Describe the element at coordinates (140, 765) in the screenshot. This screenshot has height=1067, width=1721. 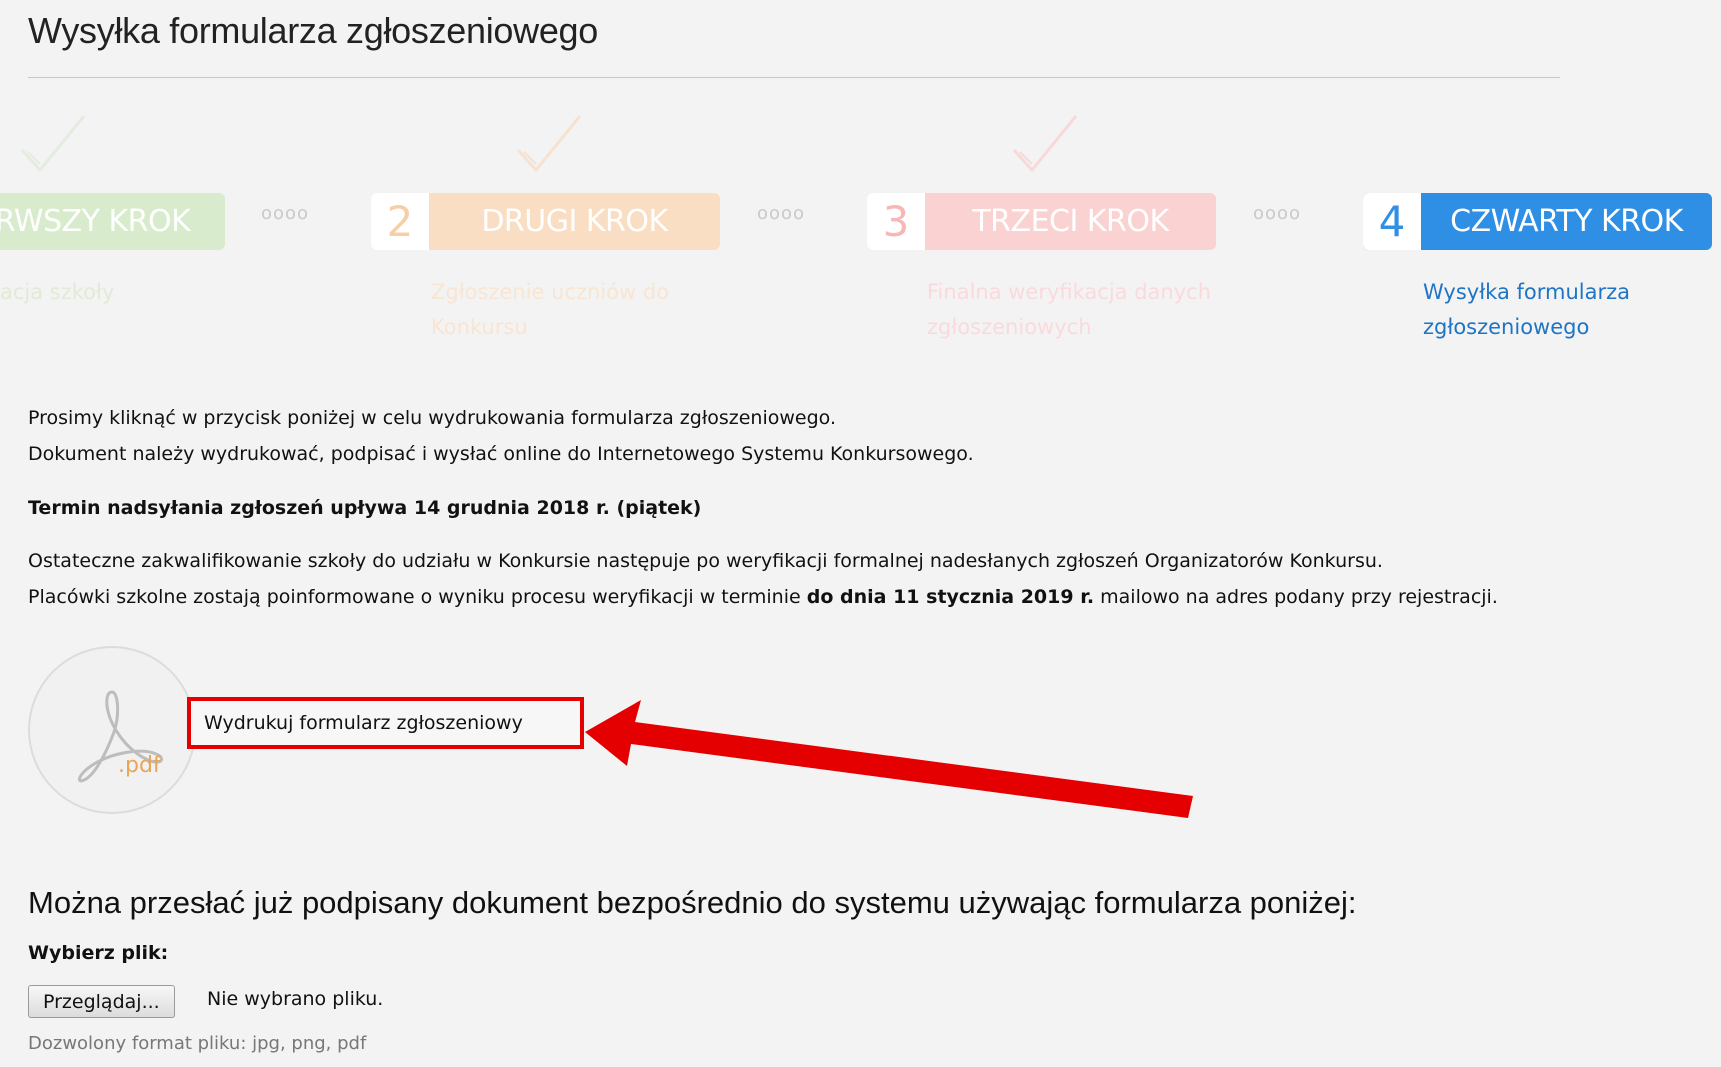
I see `pdf-icon-text: .pdf` at that location.